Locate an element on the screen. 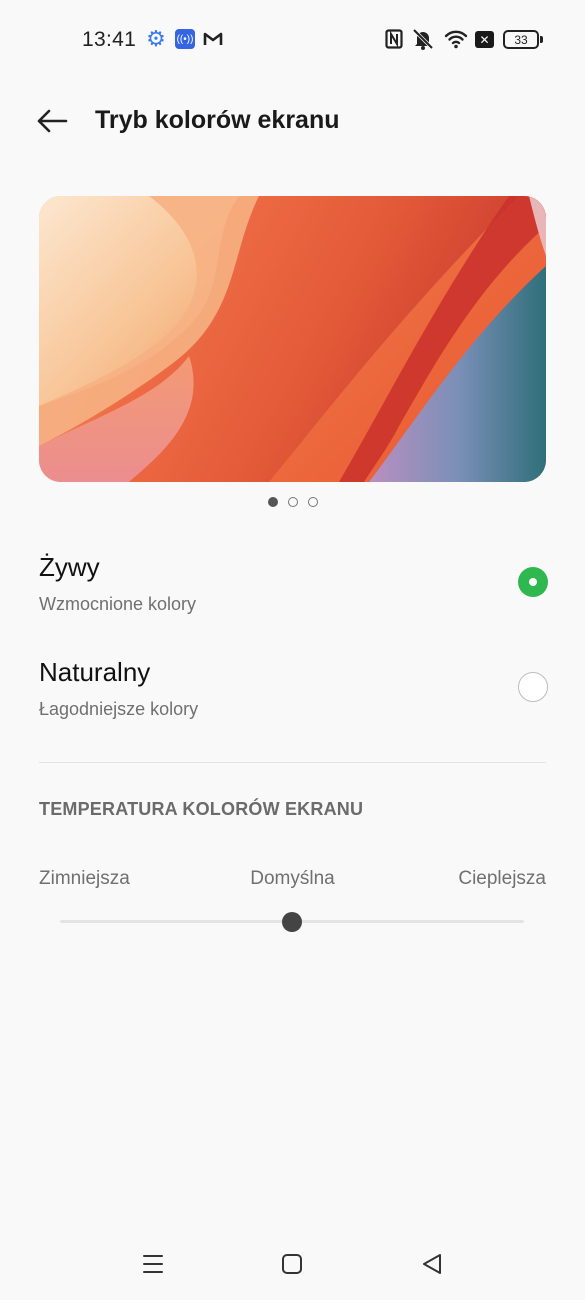 The image size is (585, 1300). arrow-left-icon is located at coordinates (52, 121).